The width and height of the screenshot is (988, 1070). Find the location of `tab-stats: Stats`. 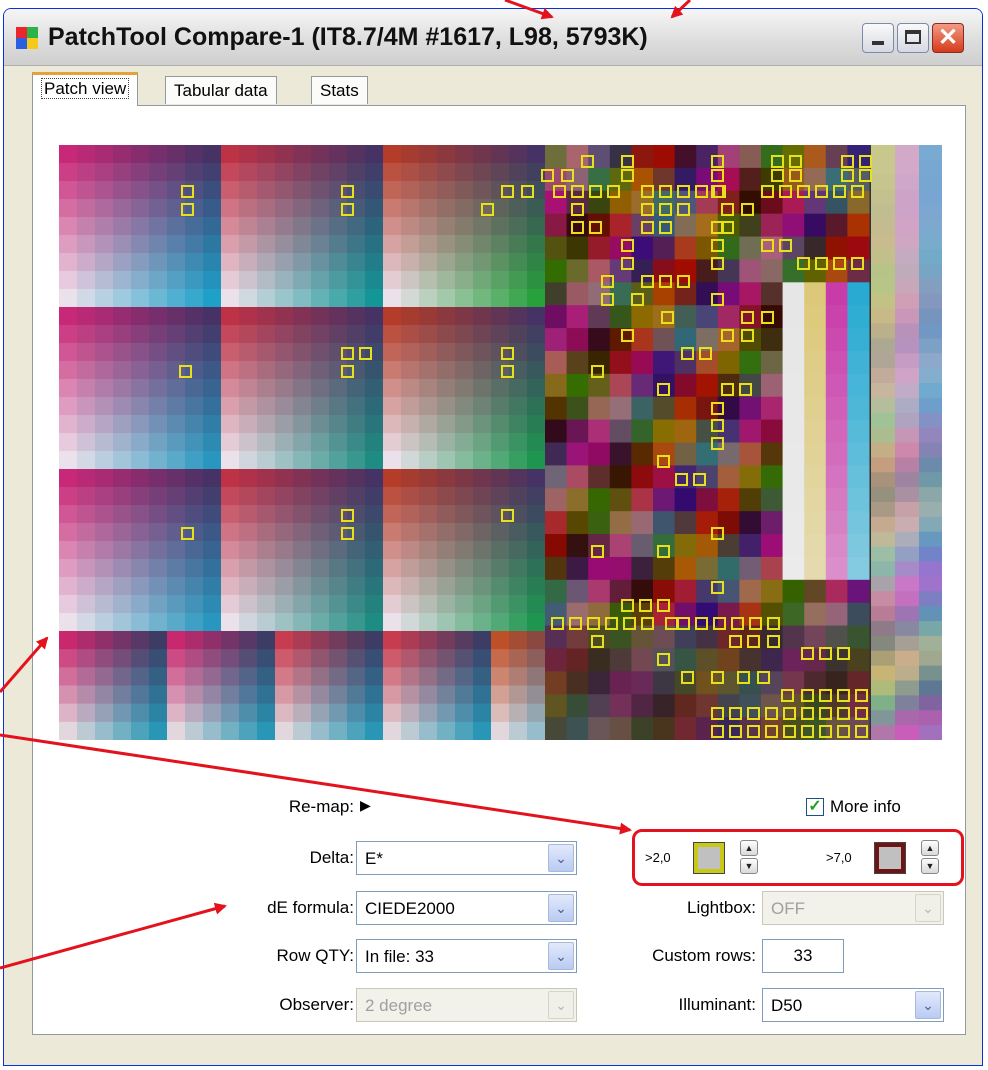

tab-stats: Stats is located at coordinates (339, 90).